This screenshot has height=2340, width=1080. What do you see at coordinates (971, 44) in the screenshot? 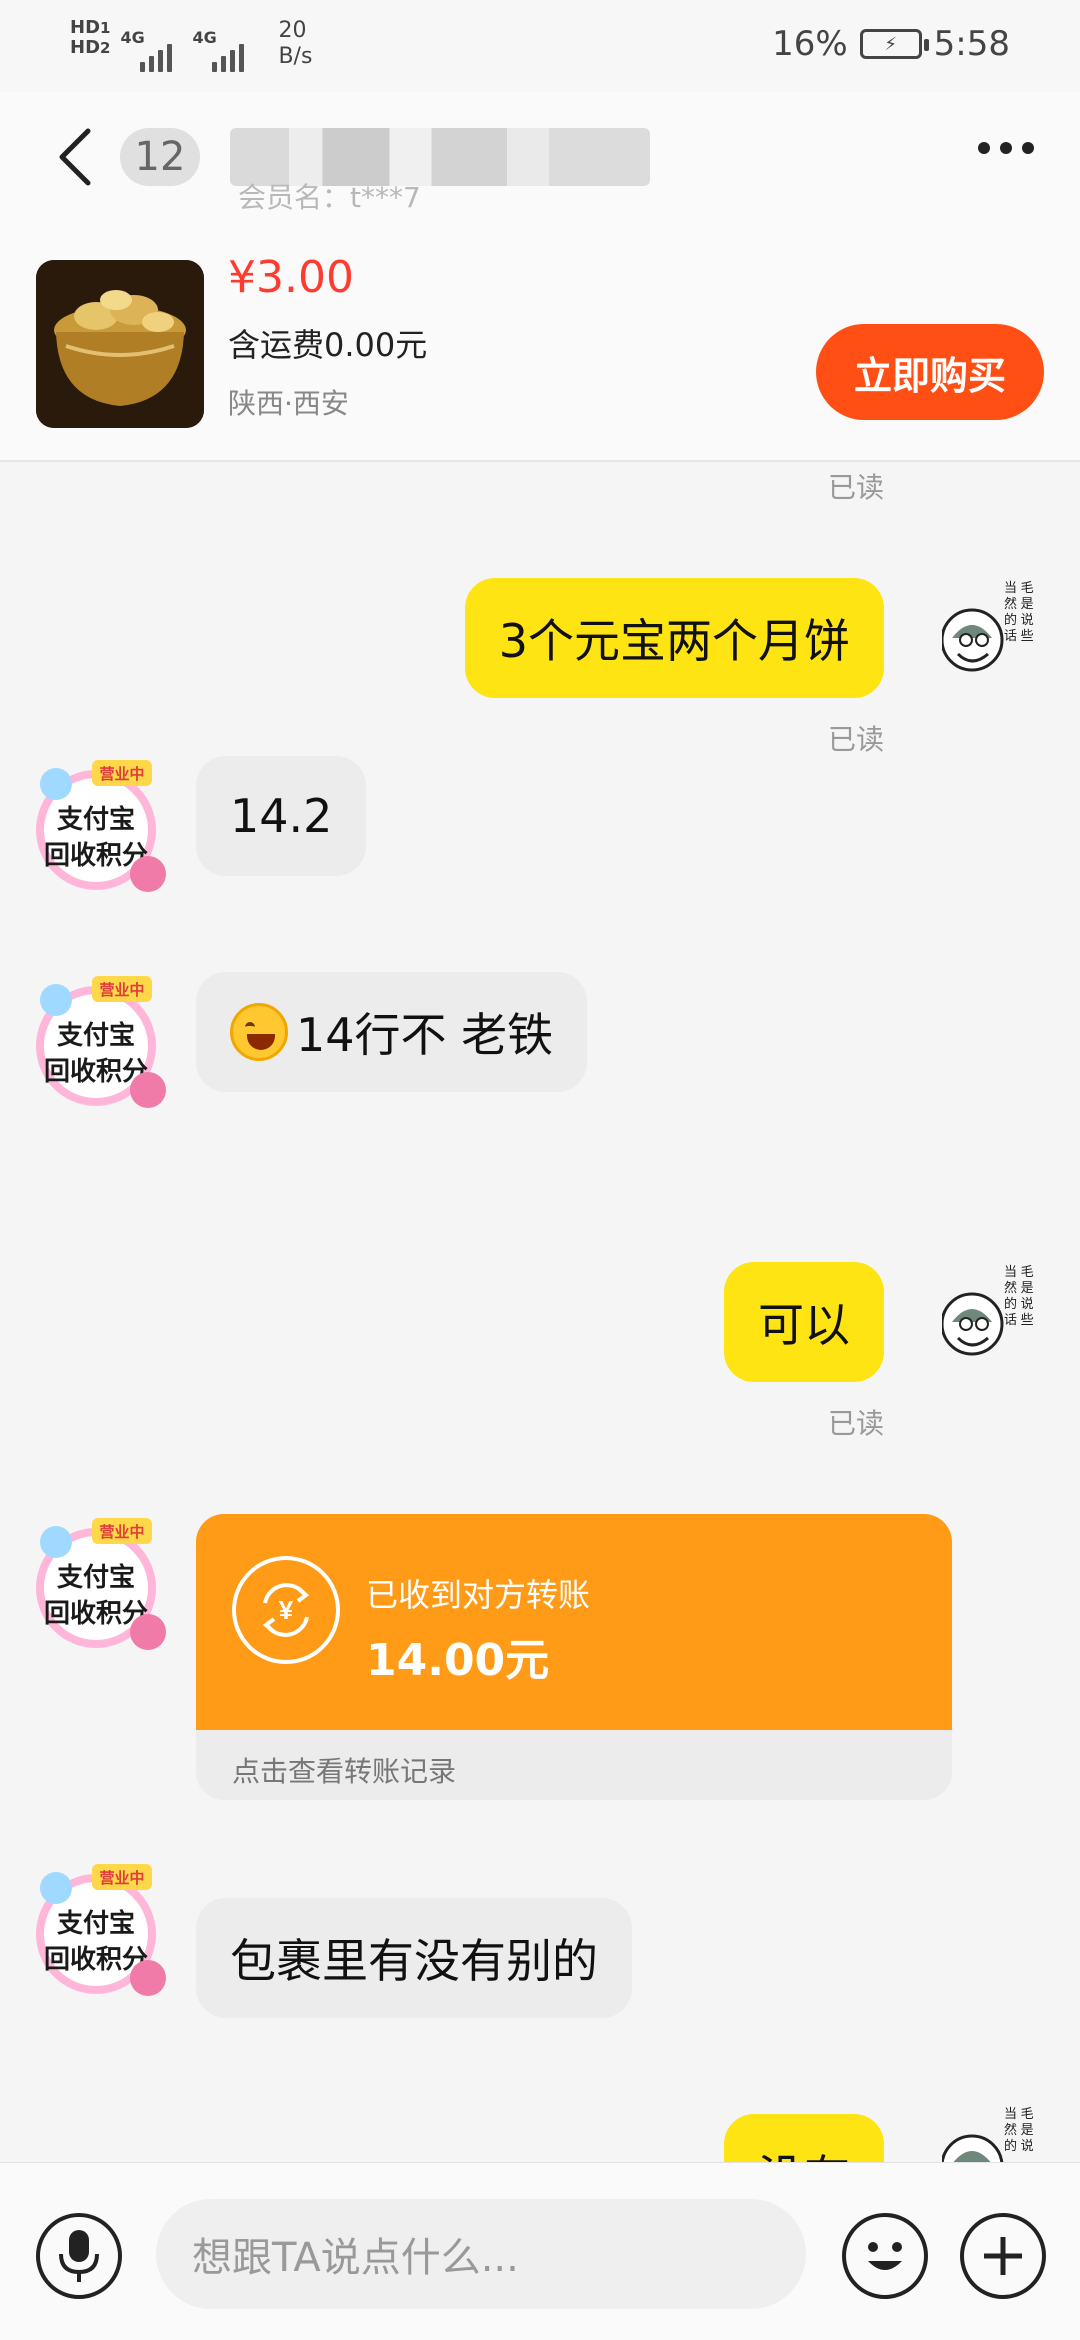
I see `clock: 5:58` at bounding box center [971, 44].